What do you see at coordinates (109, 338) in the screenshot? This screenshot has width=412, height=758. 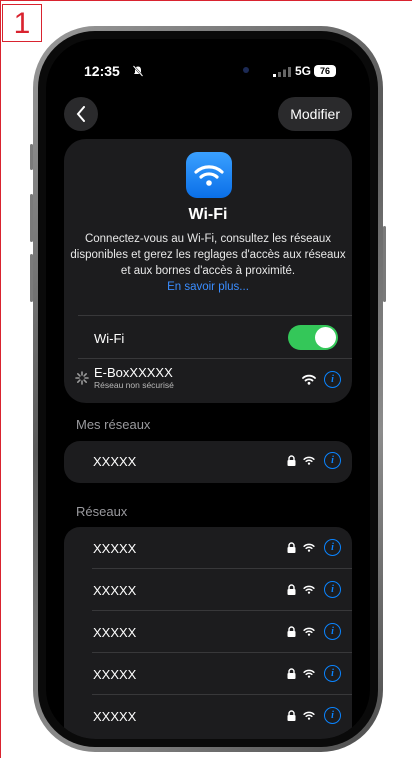 I see `wifi-toggle-label: Wi-Fi` at bounding box center [109, 338].